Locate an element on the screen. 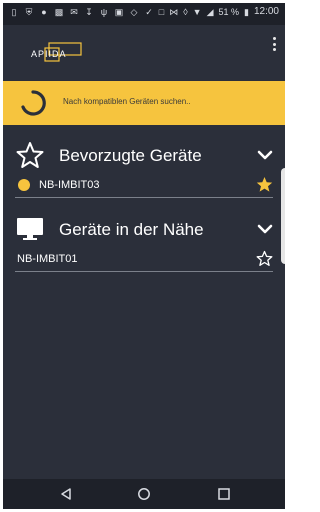 This screenshot has width=320, height=512. download-icon: ↧ is located at coordinates (89, 12).